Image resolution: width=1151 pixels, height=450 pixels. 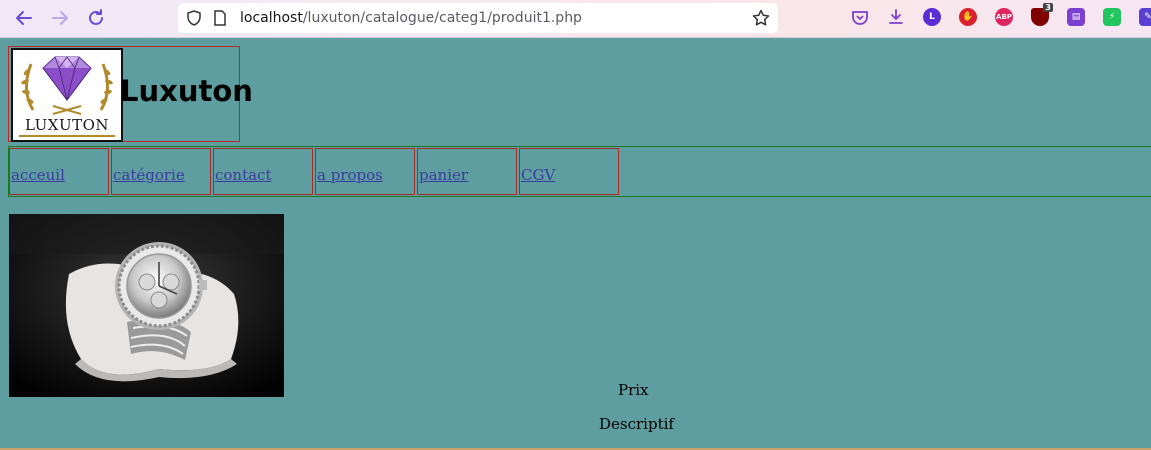 What do you see at coordinates (569, 171) in the screenshot?
I see `nav-item-cgv: CGV` at bounding box center [569, 171].